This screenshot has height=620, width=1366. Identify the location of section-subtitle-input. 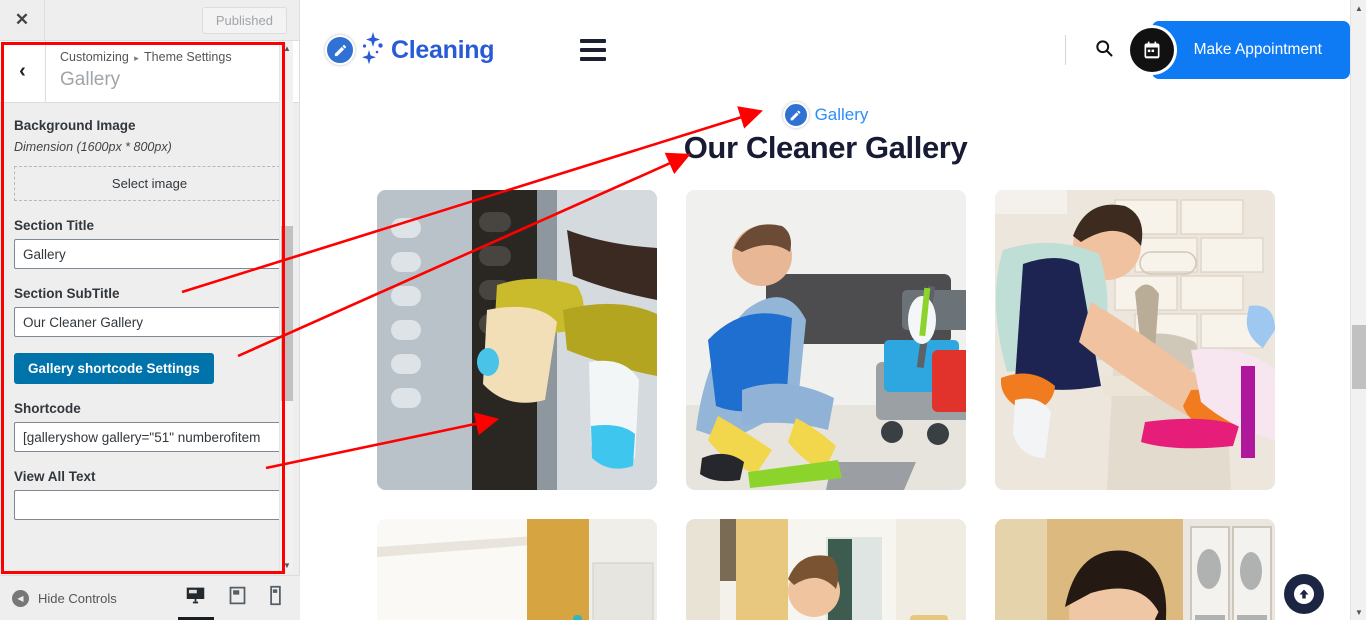
(149, 322).